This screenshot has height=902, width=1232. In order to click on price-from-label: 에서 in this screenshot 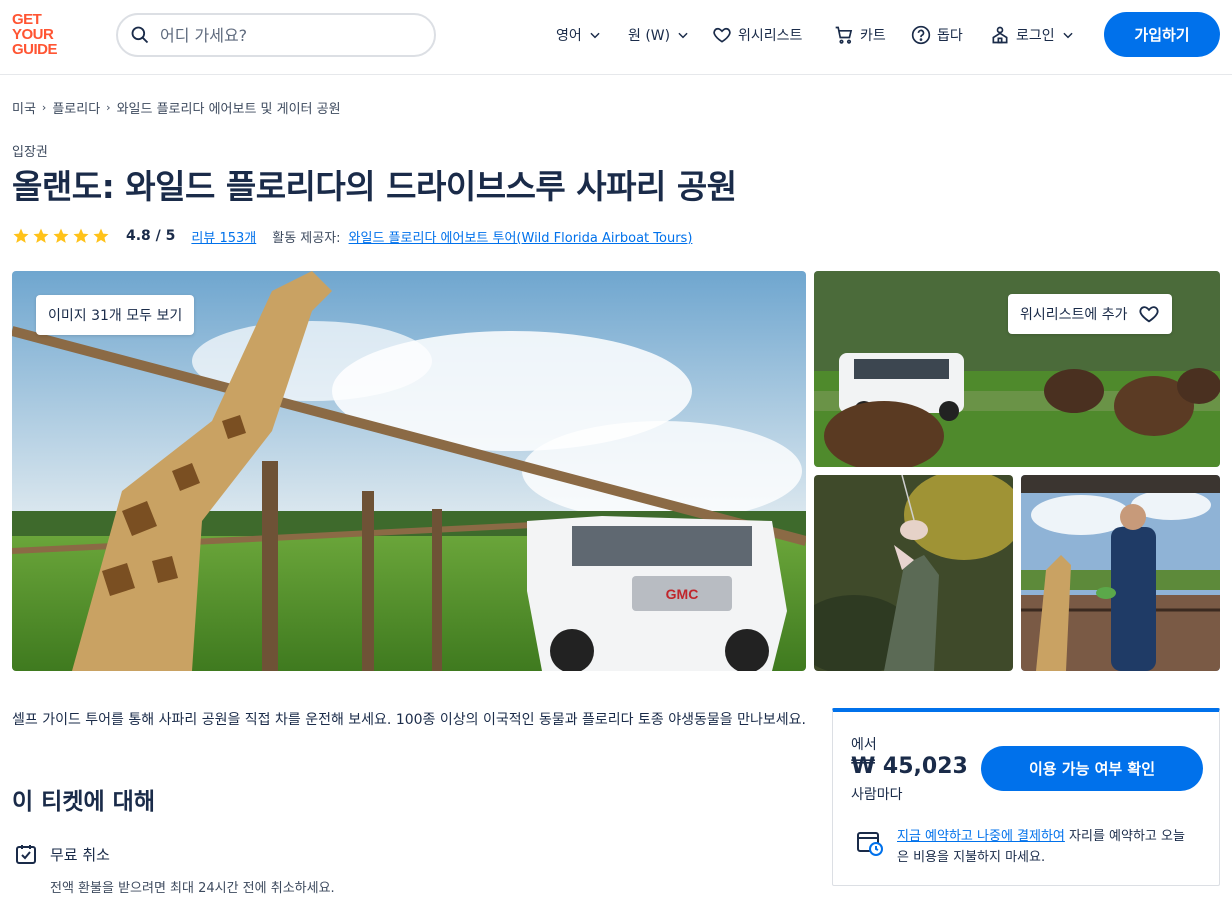, I will do `click(864, 745)`.